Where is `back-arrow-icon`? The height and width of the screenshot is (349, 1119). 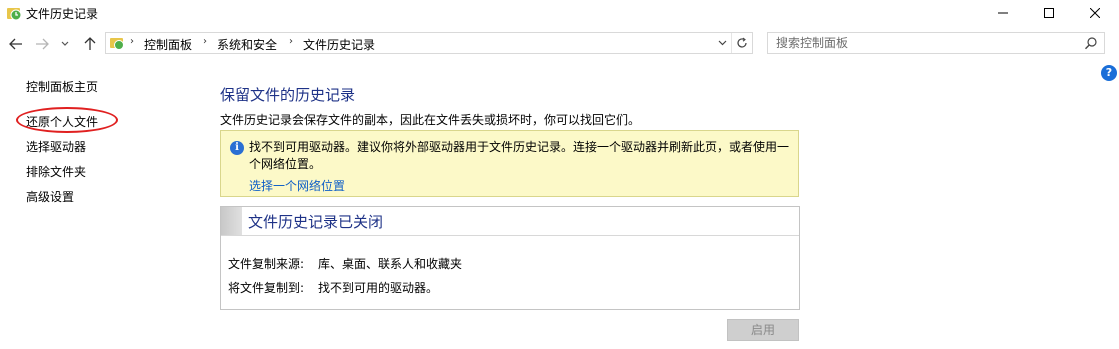 back-arrow-icon is located at coordinates (15, 44).